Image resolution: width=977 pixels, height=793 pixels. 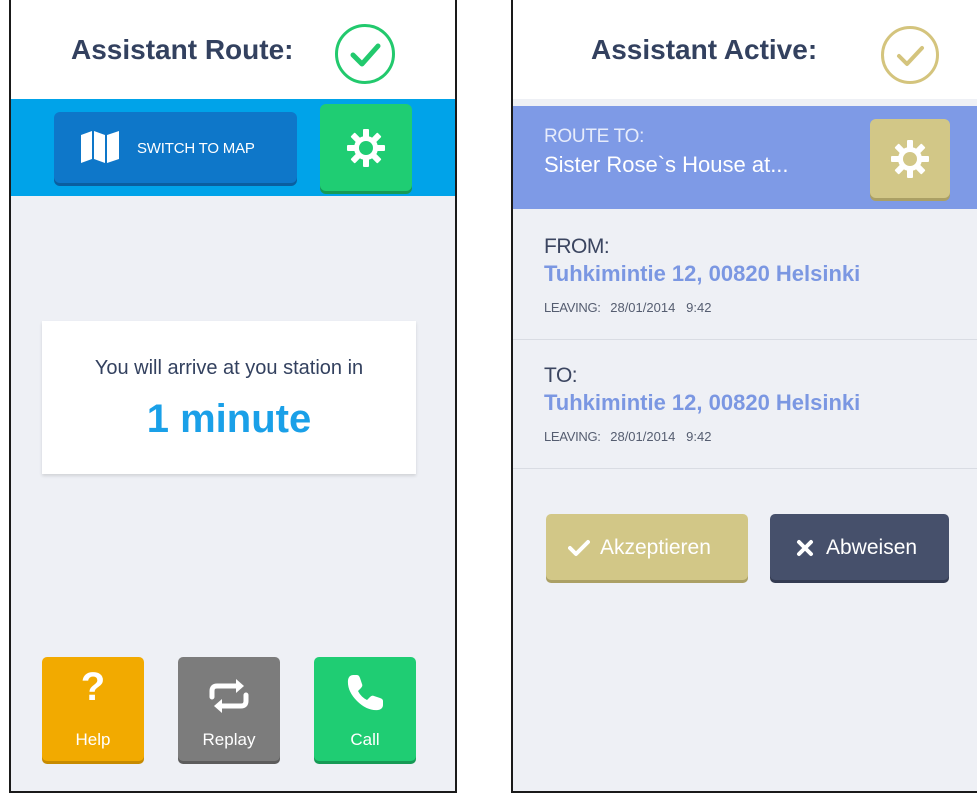 I want to click on phone-icon, so click(x=365, y=693).